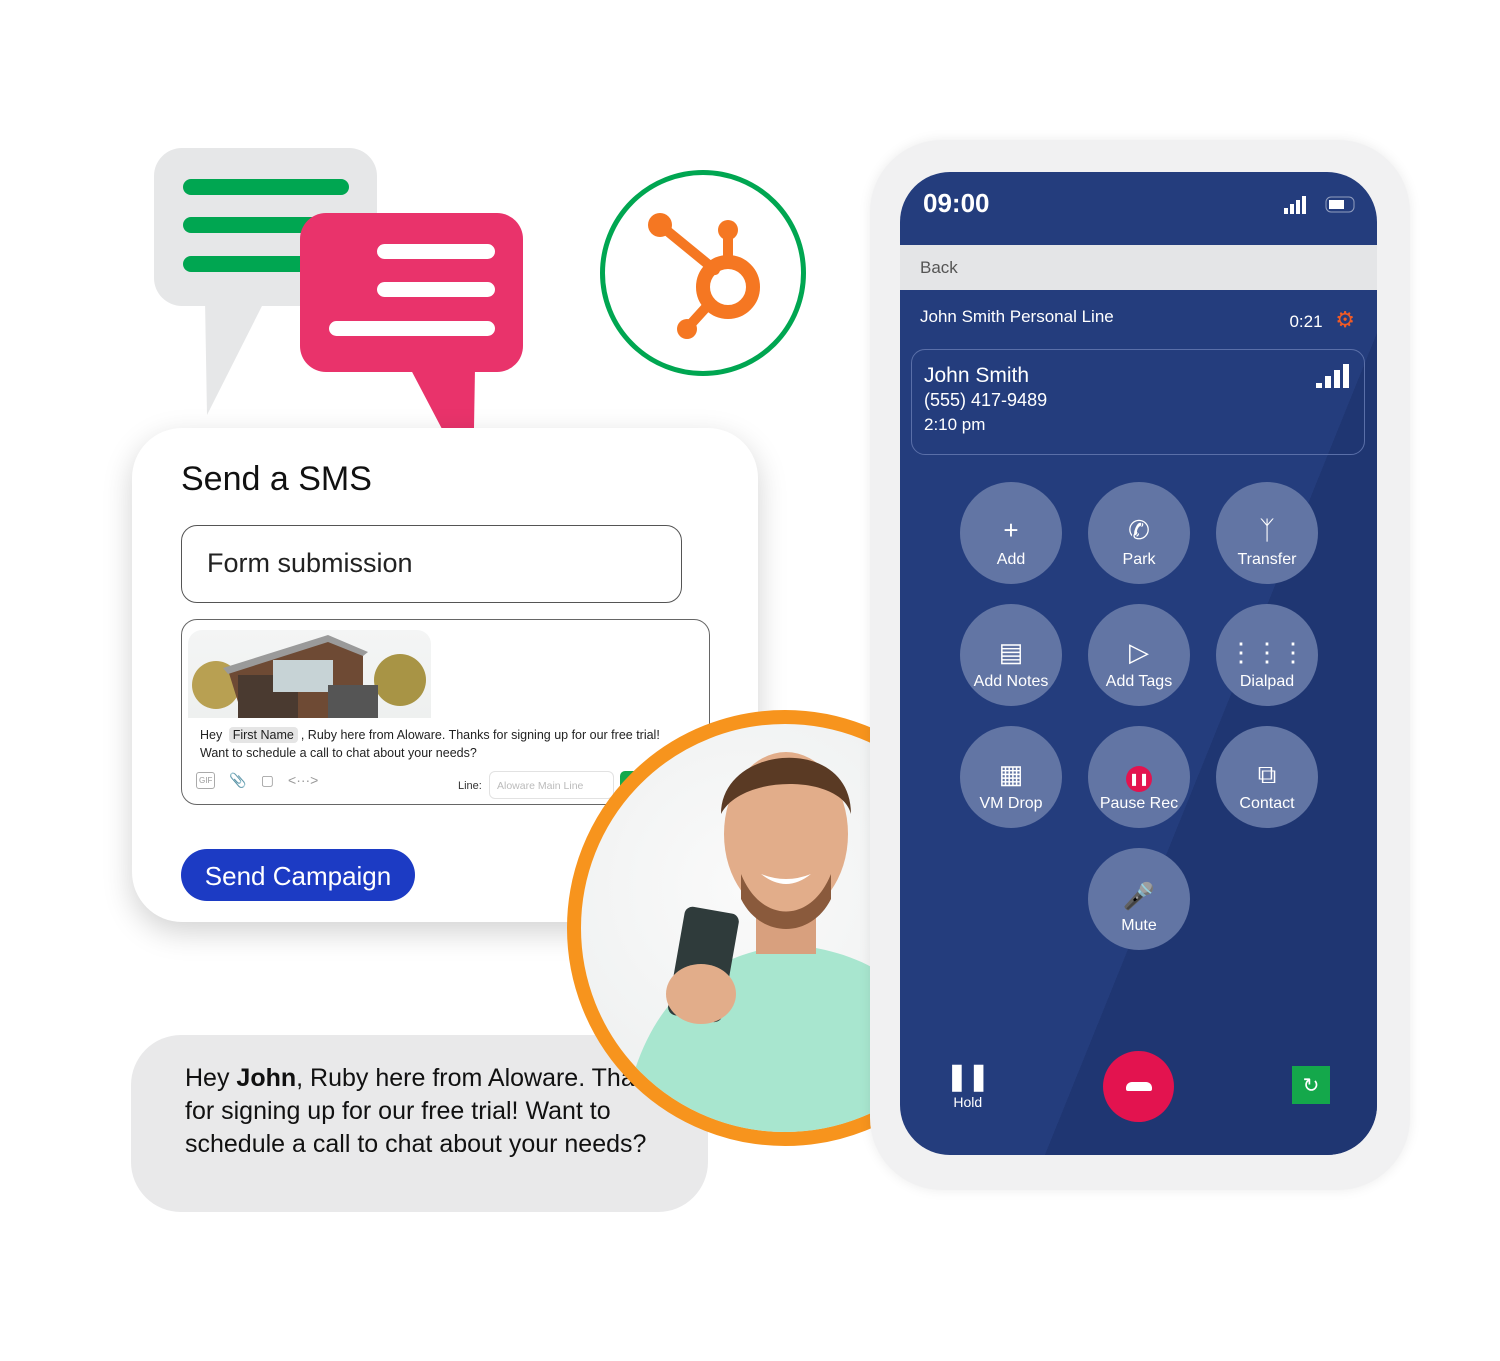  Describe the element at coordinates (235, 357) in the screenshot. I see `bubble-tail-gray` at that location.